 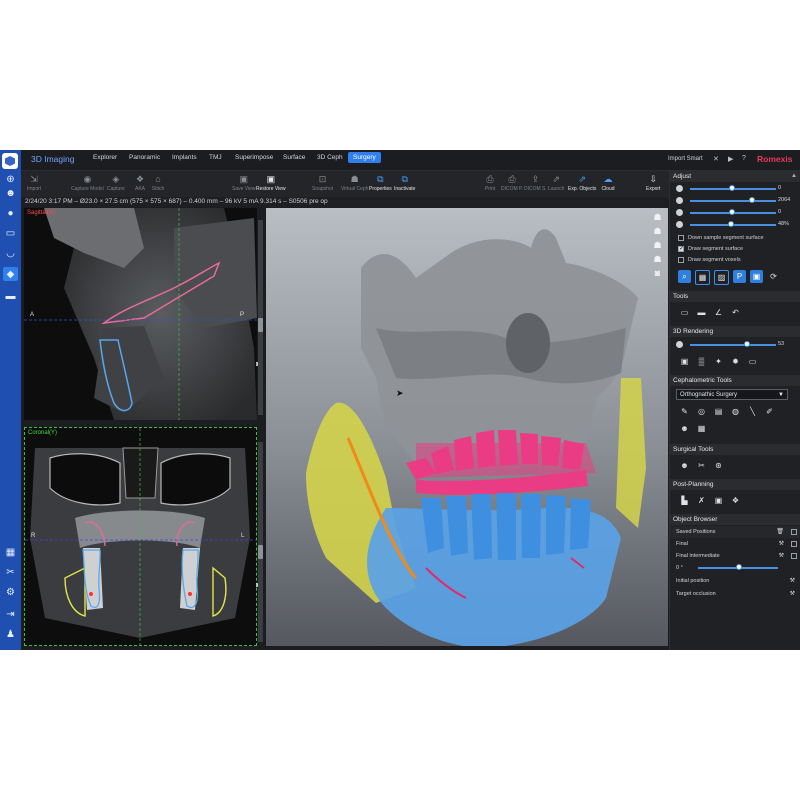 I want to click on help-icon: ?, so click(x=744, y=158).